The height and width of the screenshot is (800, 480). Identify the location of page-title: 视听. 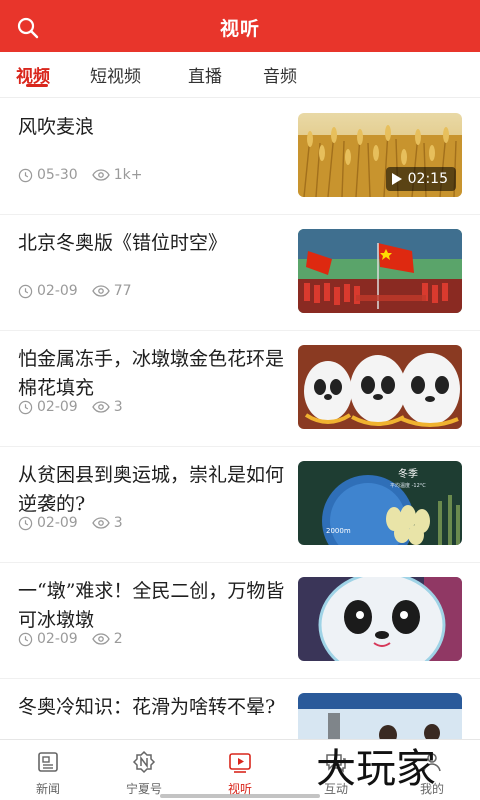
(239, 29).